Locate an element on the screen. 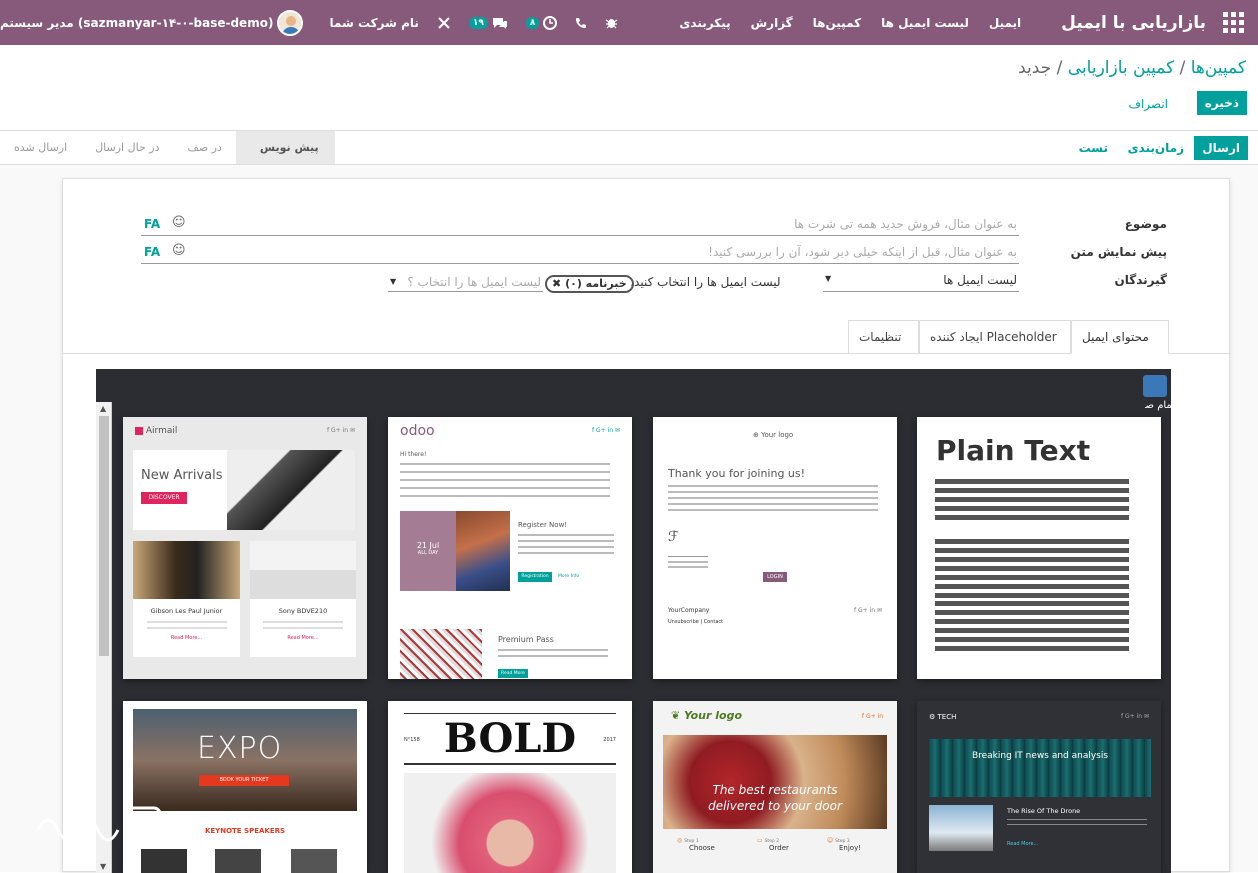 This screenshot has height=873, width=1258. breadcrumb-marketing-campaign: کمپین بازاریابی is located at coordinates (1121, 68).